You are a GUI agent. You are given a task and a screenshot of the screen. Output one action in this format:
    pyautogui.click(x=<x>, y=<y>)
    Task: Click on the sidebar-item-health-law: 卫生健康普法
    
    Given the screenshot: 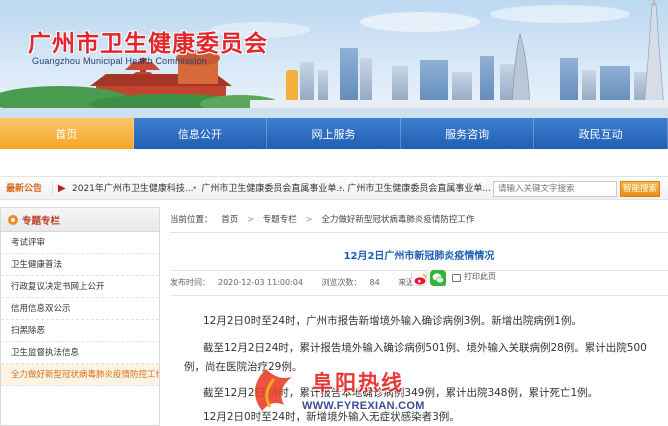 What is the action you would take?
    pyautogui.click(x=80, y=265)
    